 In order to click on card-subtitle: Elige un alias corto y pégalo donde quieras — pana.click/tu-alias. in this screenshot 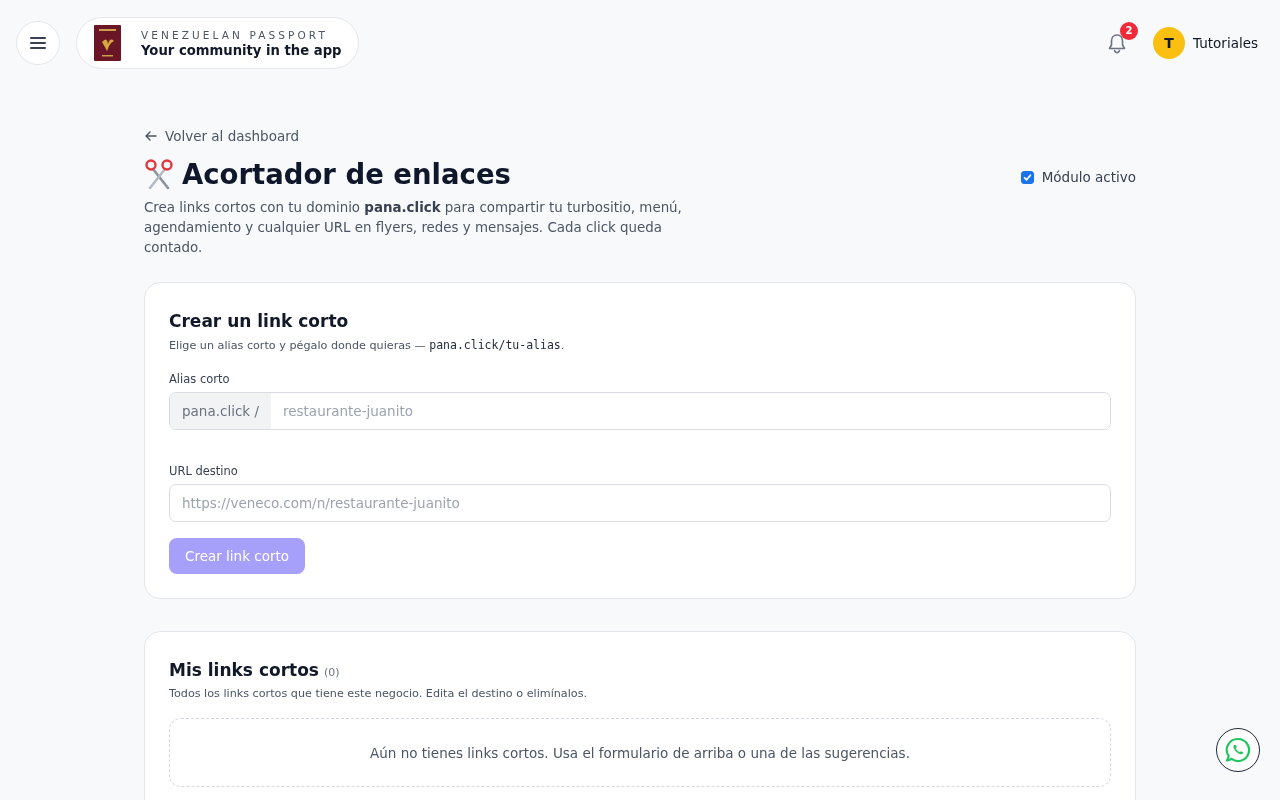, I will do `click(367, 345)`.